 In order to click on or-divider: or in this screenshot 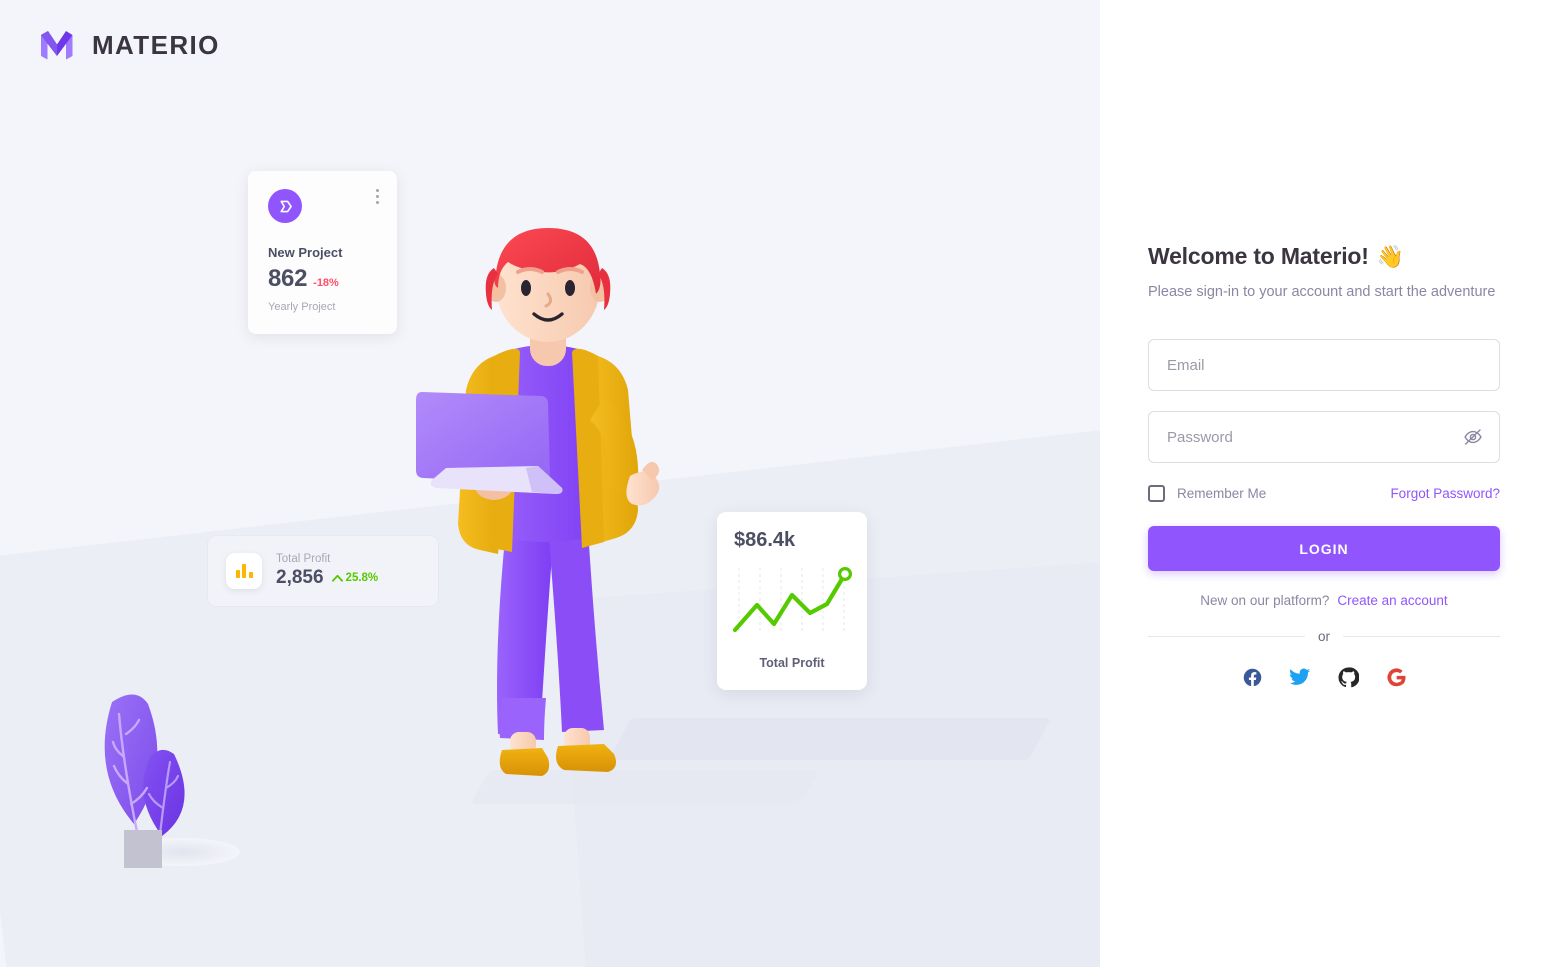, I will do `click(1324, 636)`.